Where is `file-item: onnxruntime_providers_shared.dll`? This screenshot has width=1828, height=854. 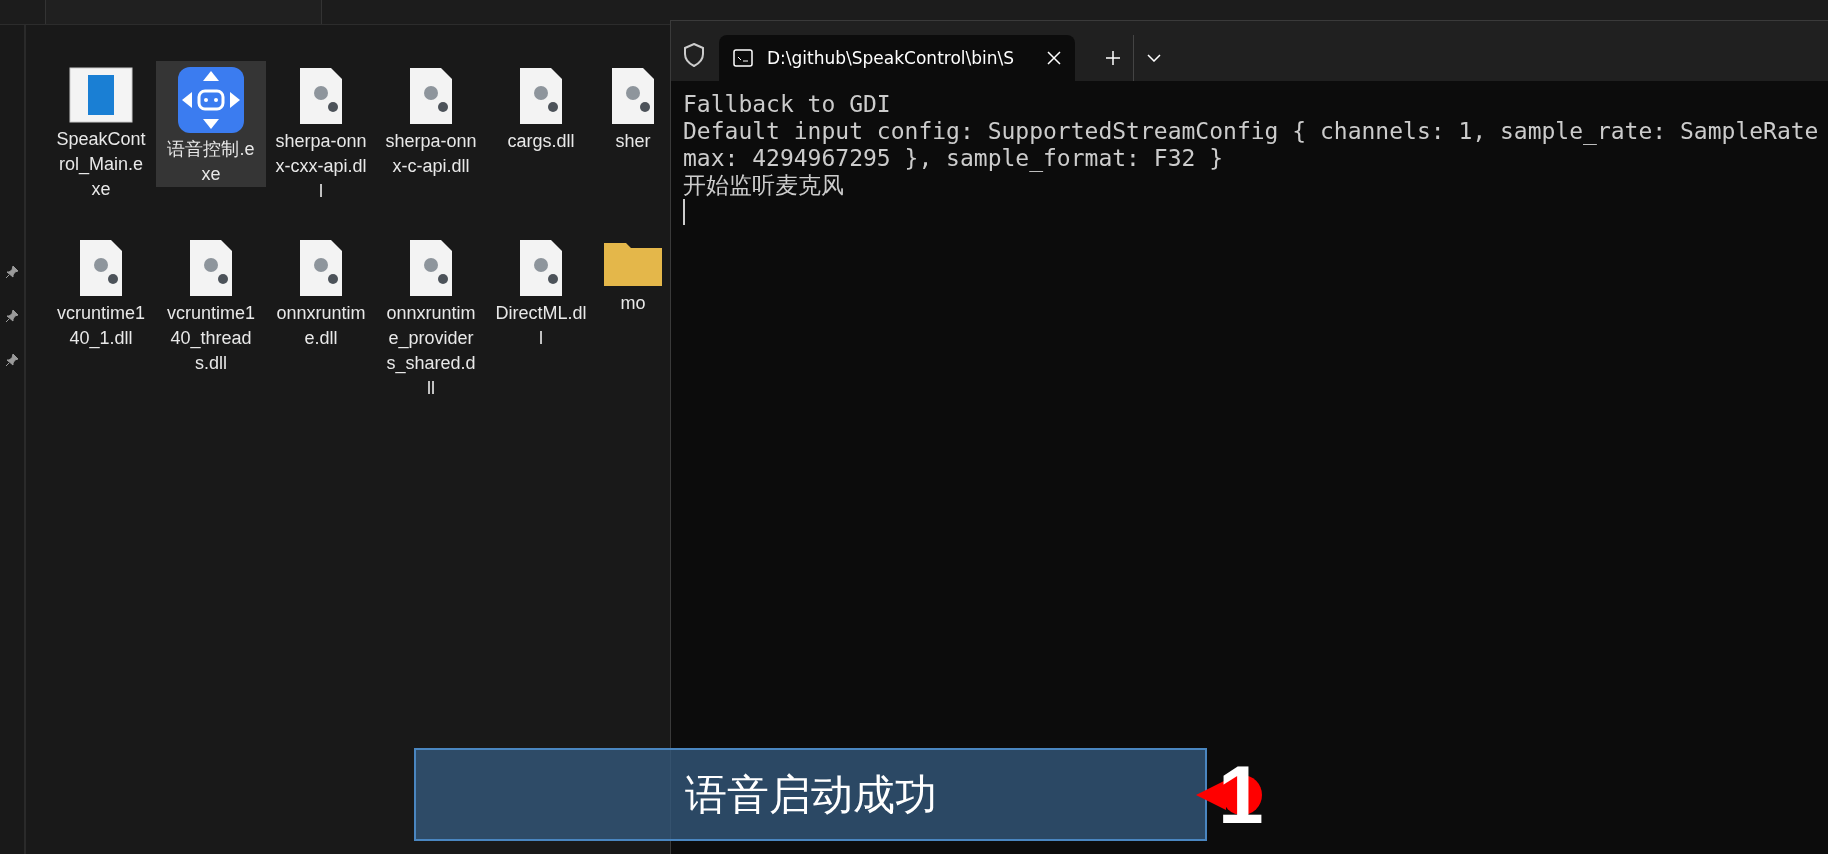
file-item: onnxruntime_providers_shared.dll is located at coordinates (431, 317).